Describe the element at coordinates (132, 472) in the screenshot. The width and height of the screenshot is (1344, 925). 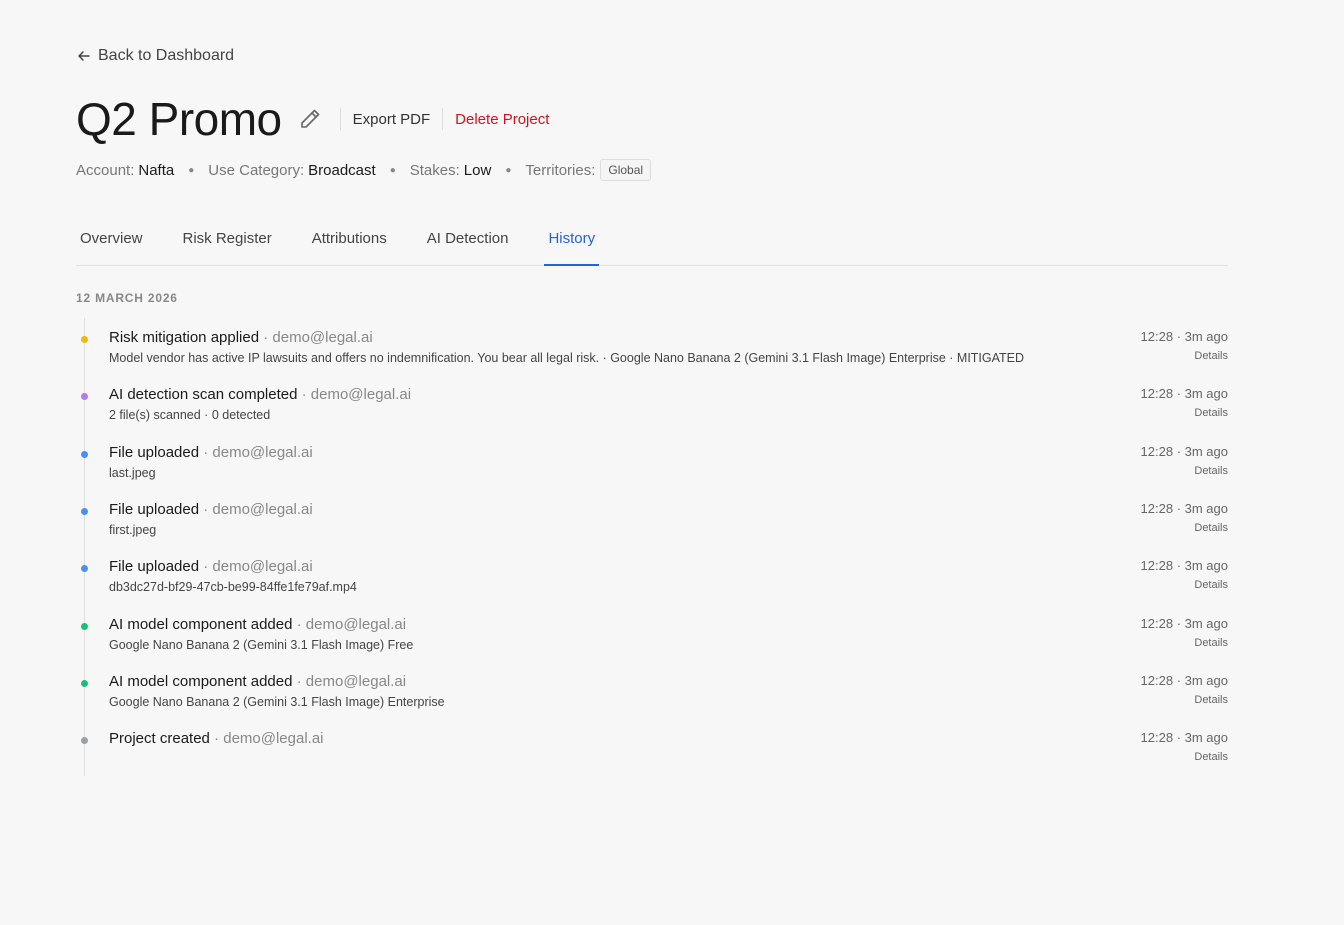
I see `event-description: last.jpeg` at that location.